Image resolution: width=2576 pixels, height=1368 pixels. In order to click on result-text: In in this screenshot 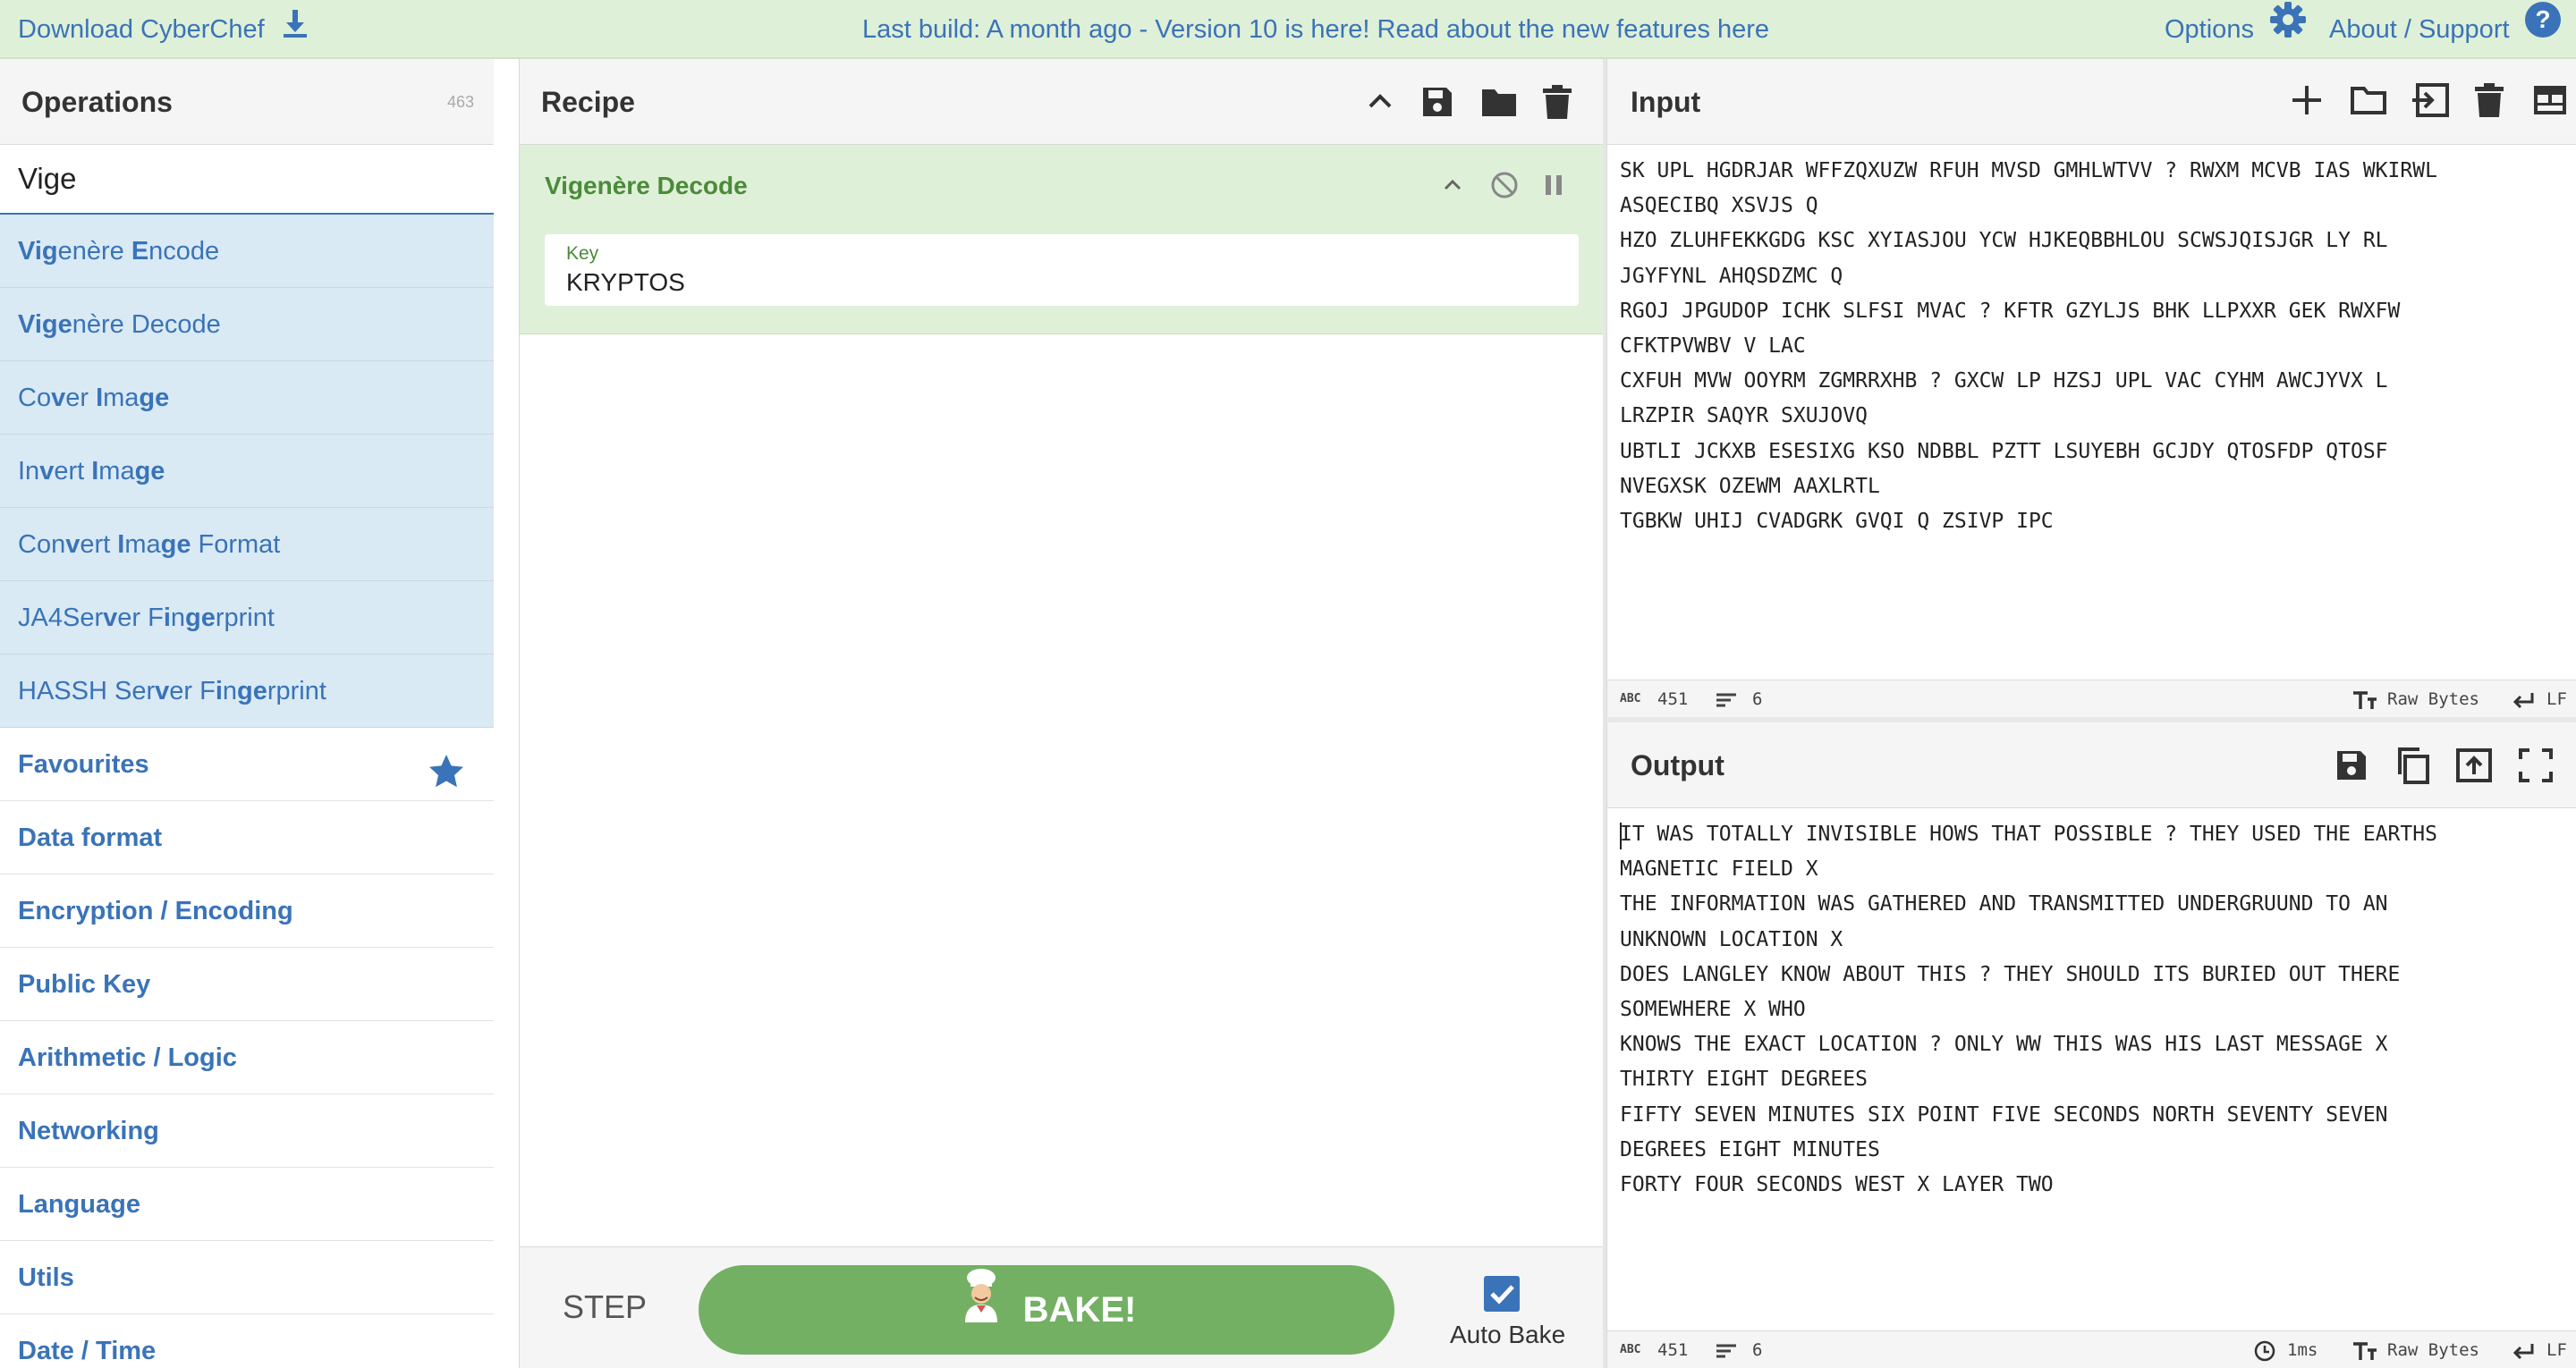, I will do `click(29, 471)`.